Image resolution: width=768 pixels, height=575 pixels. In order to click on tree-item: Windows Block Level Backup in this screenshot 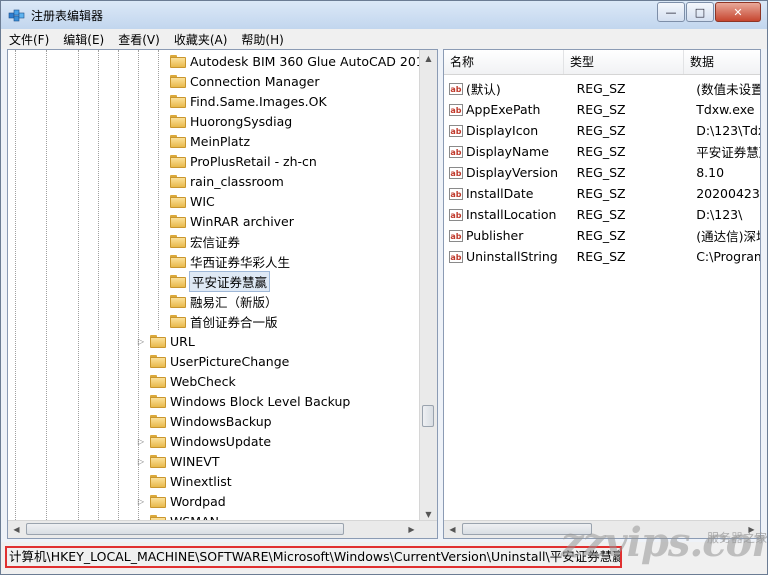, I will do `click(243, 401)`.